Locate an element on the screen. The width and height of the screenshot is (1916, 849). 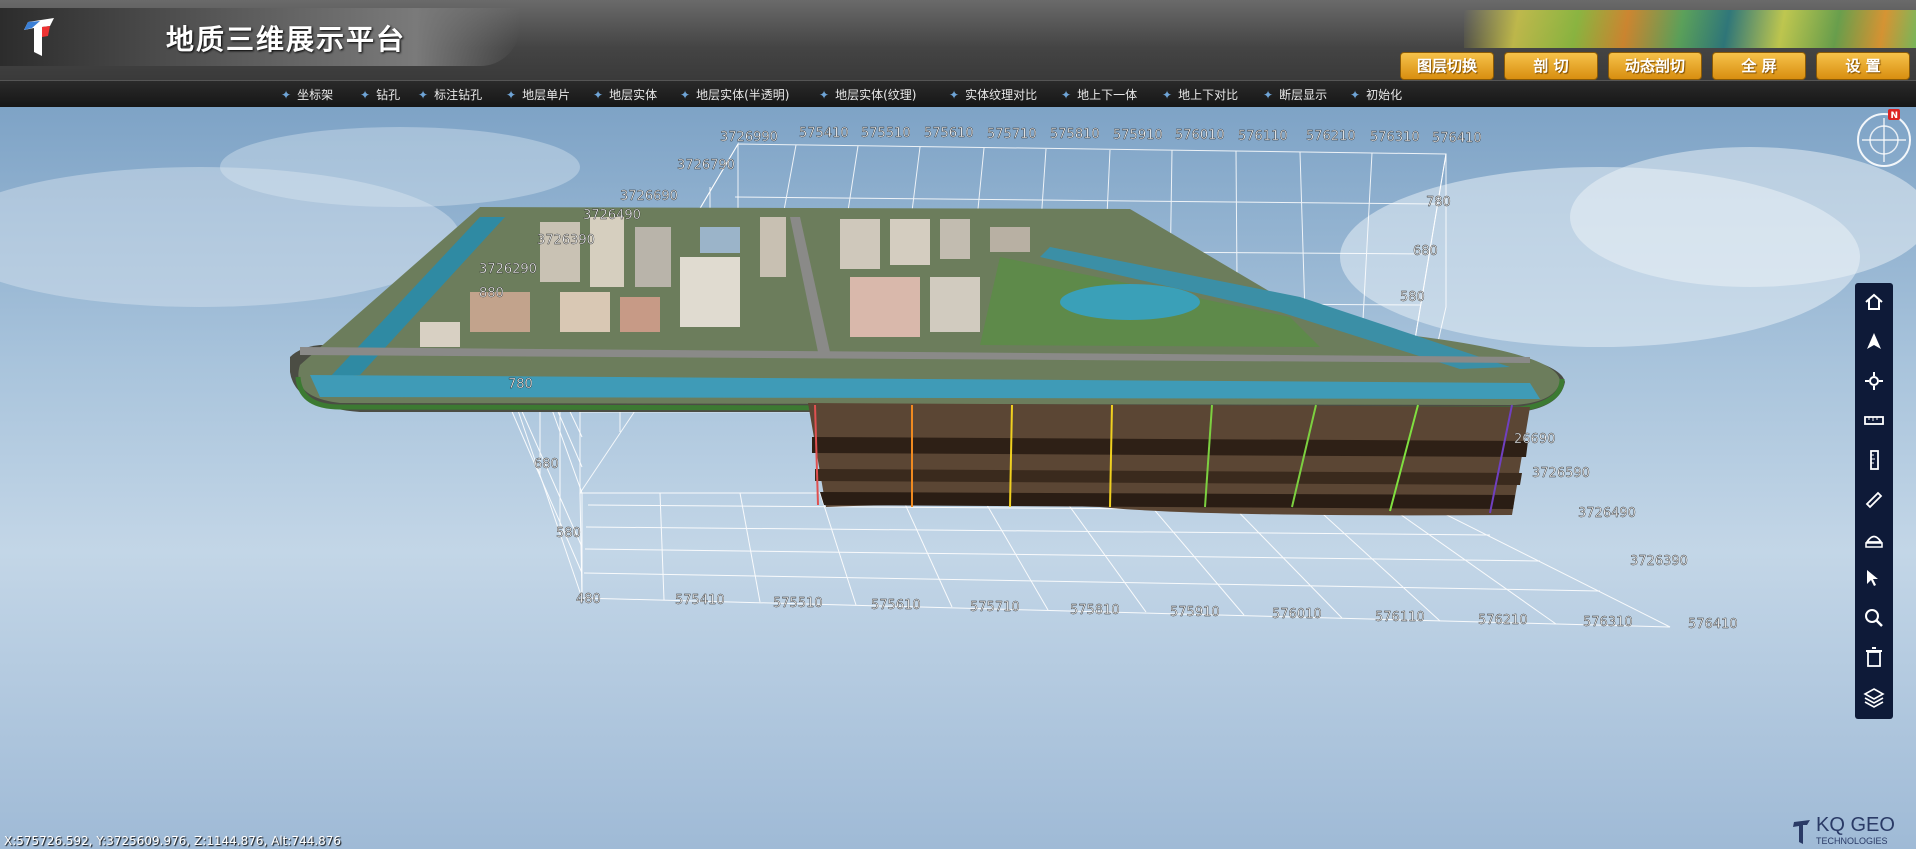
trash-icon is located at coordinates (1874, 657).